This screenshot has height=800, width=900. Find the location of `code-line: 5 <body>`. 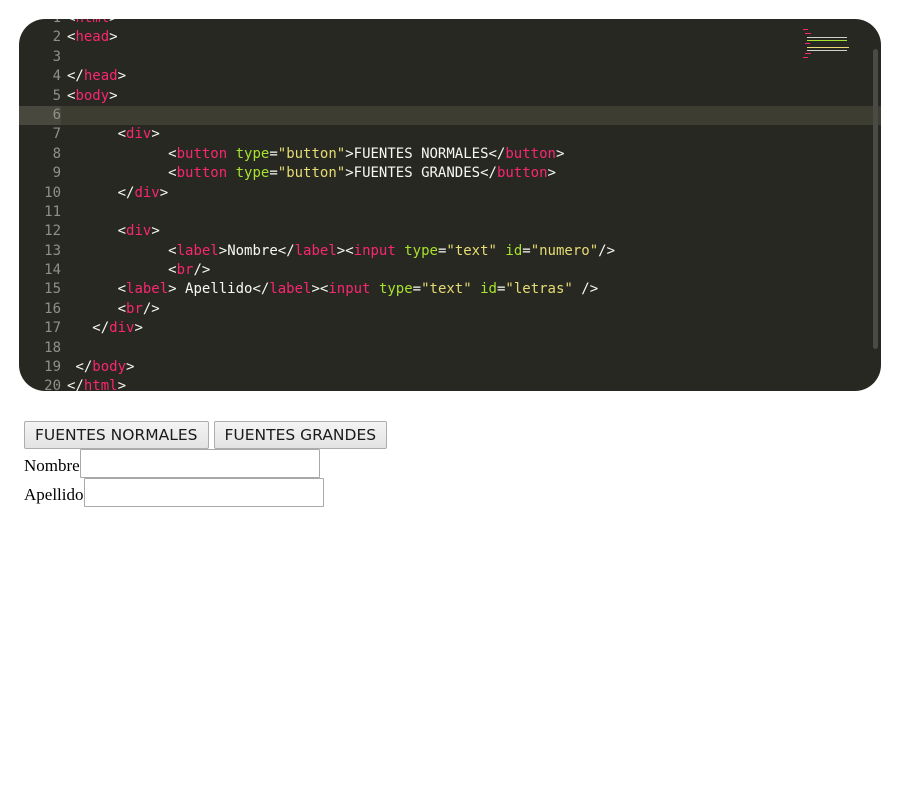

code-line: 5 <body> is located at coordinates (450, 96).